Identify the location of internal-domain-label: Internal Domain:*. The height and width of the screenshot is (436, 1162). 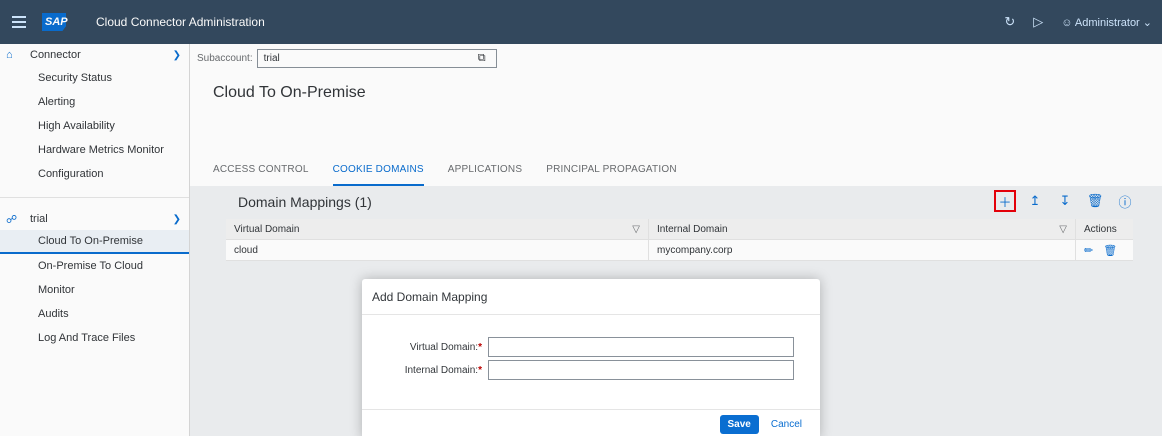
(422, 370).